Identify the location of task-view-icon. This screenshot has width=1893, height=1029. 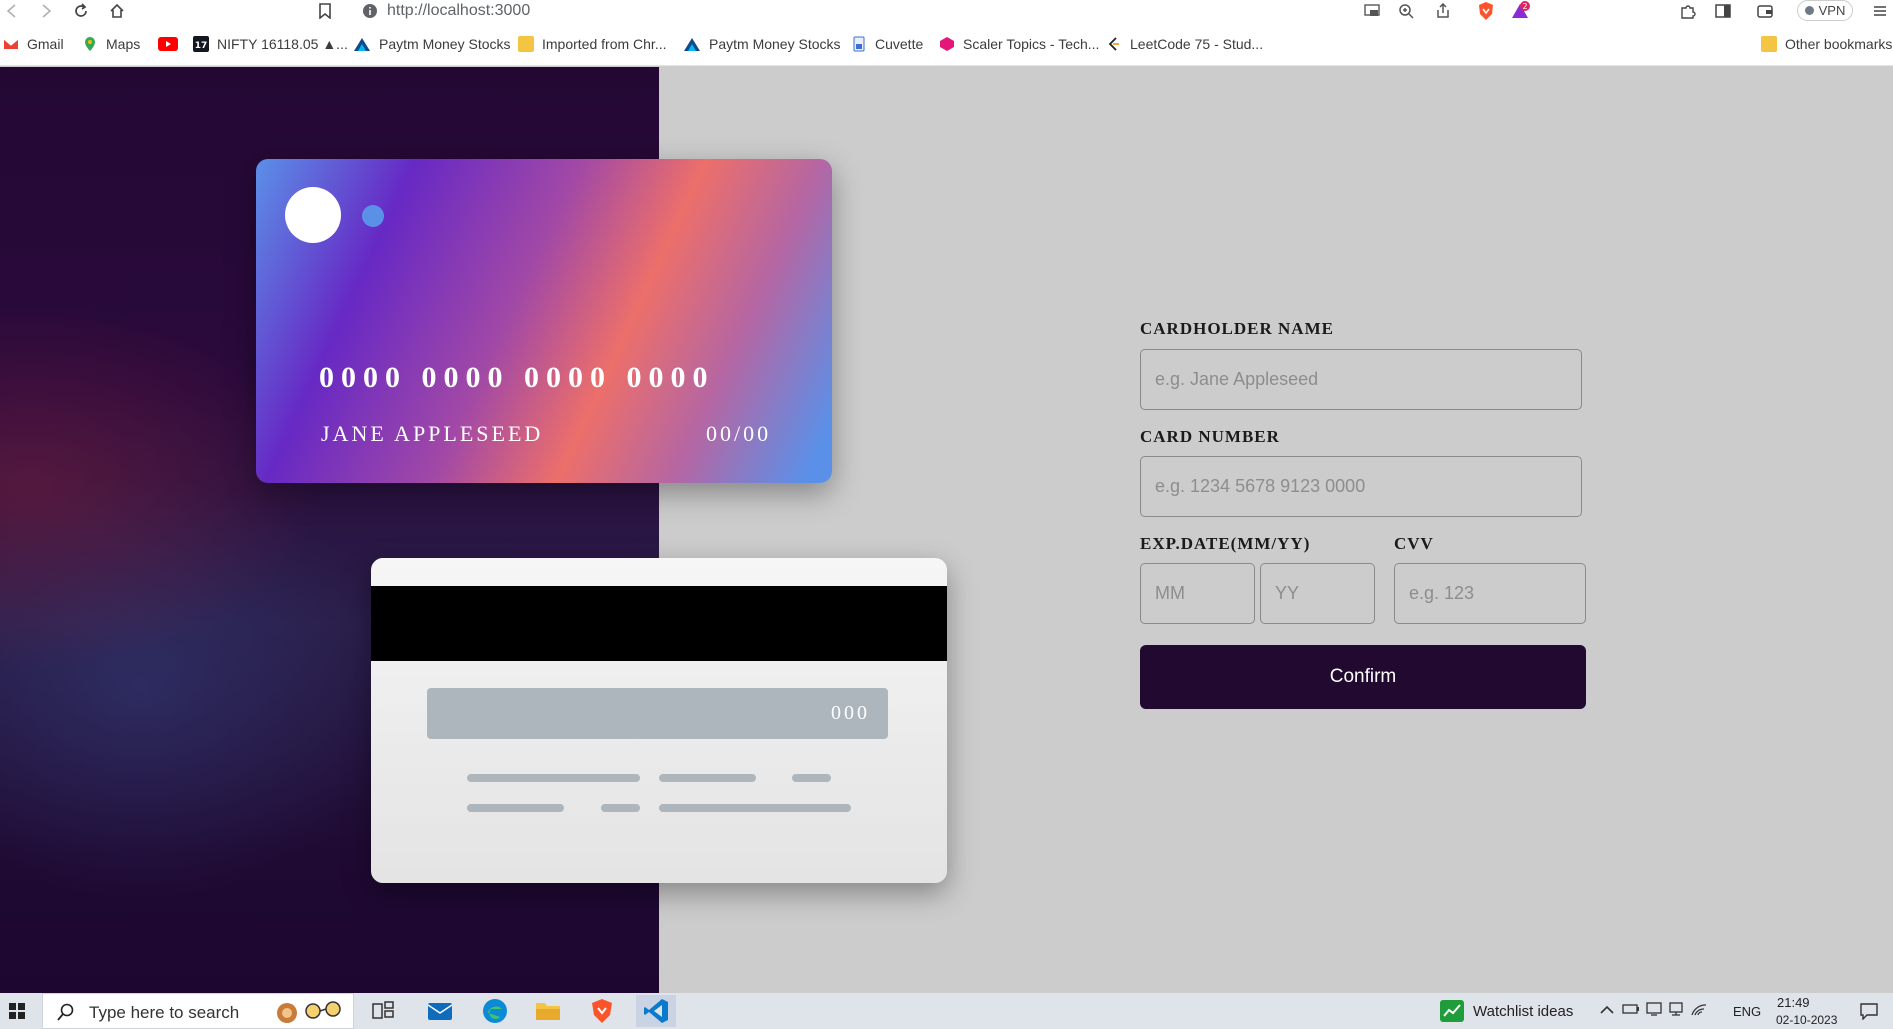
(383, 1010).